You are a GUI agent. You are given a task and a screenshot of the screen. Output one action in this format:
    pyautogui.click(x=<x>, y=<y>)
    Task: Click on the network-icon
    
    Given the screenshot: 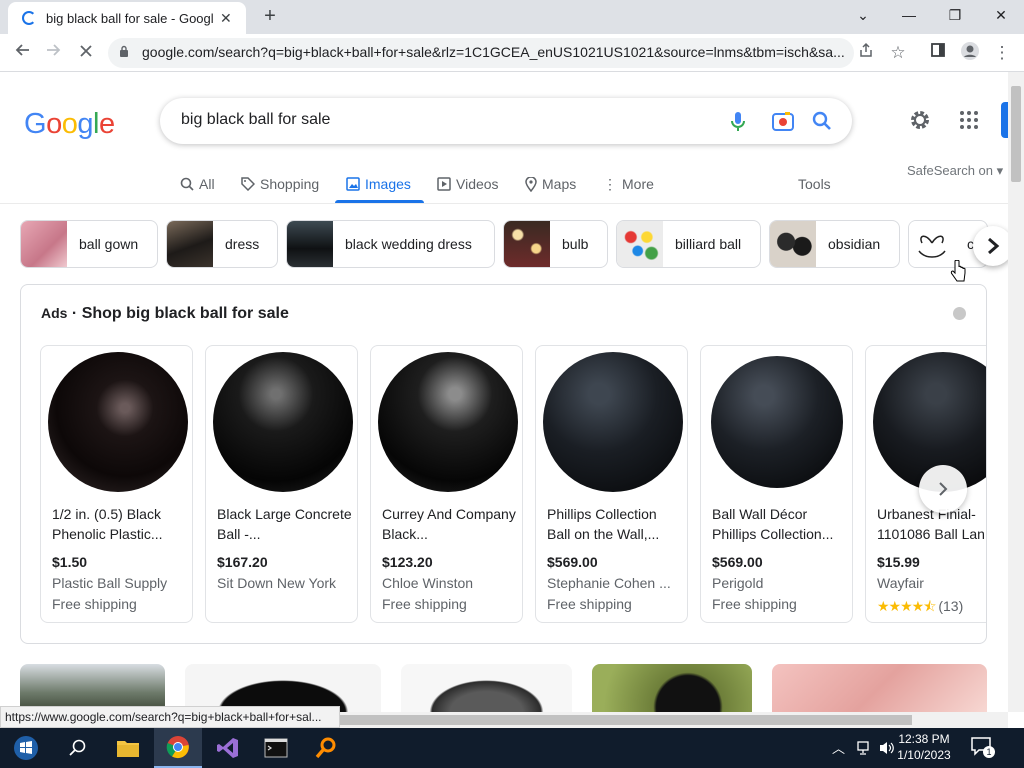 What is the action you would take?
    pyautogui.click(x=865, y=748)
    